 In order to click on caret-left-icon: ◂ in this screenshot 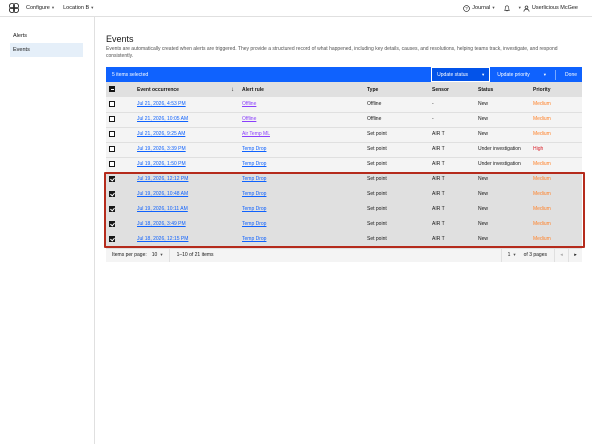, I will do `click(561, 255)`.